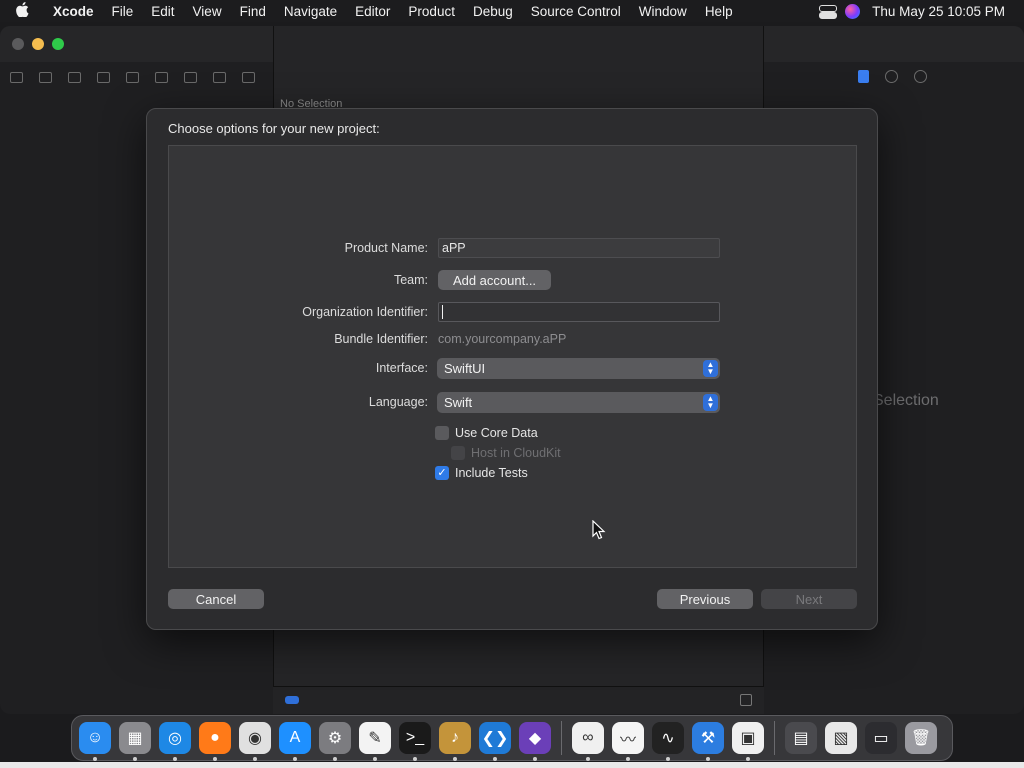 The width and height of the screenshot is (1024, 768). I want to click on minimize-window-button, so click(38, 44).